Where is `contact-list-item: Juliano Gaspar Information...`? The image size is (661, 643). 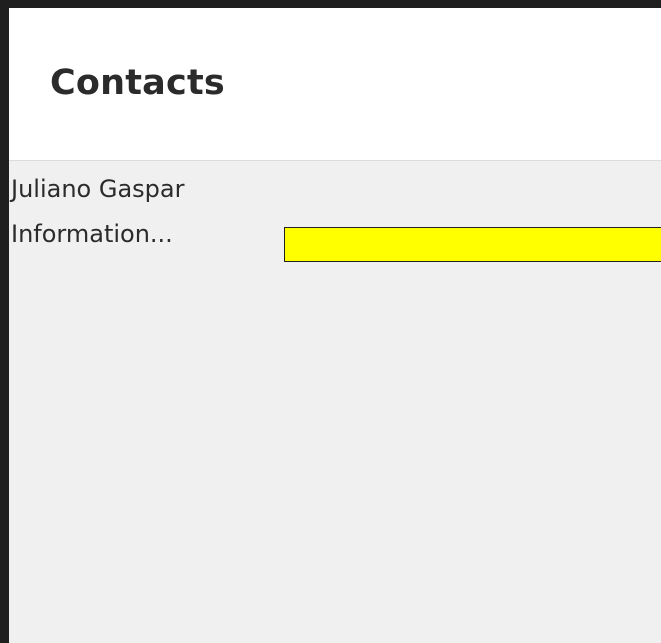 contact-list-item: Juliano Gaspar Information... is located at coordinates (139, 220).